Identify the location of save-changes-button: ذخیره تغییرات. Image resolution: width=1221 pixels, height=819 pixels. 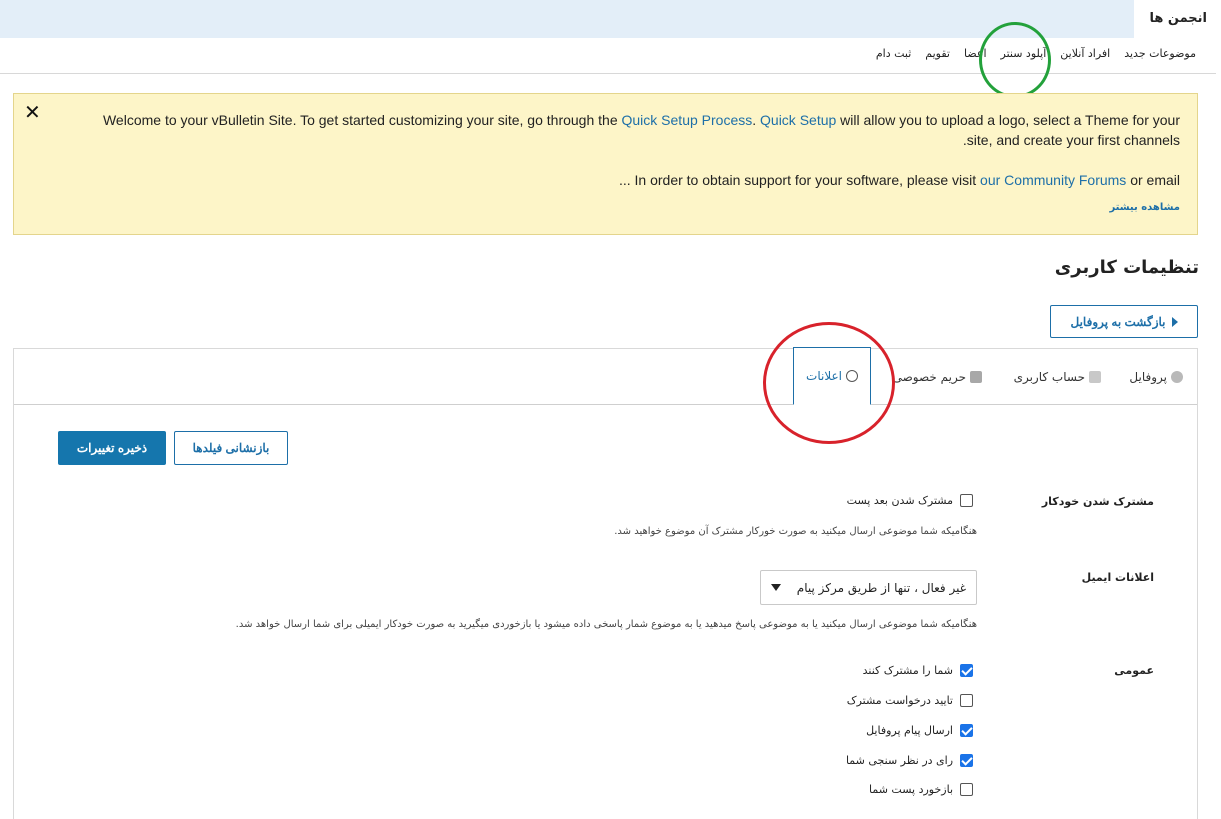
(112, 448).